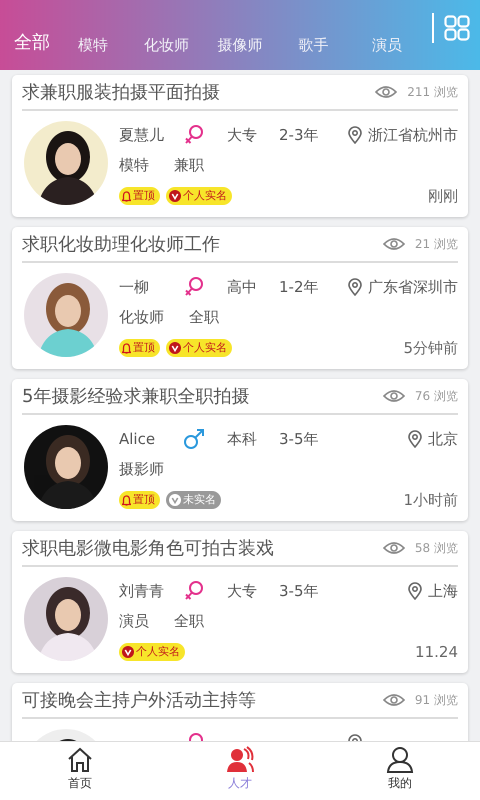  I want to click on nav-tab: 首页, so click(80, 771).